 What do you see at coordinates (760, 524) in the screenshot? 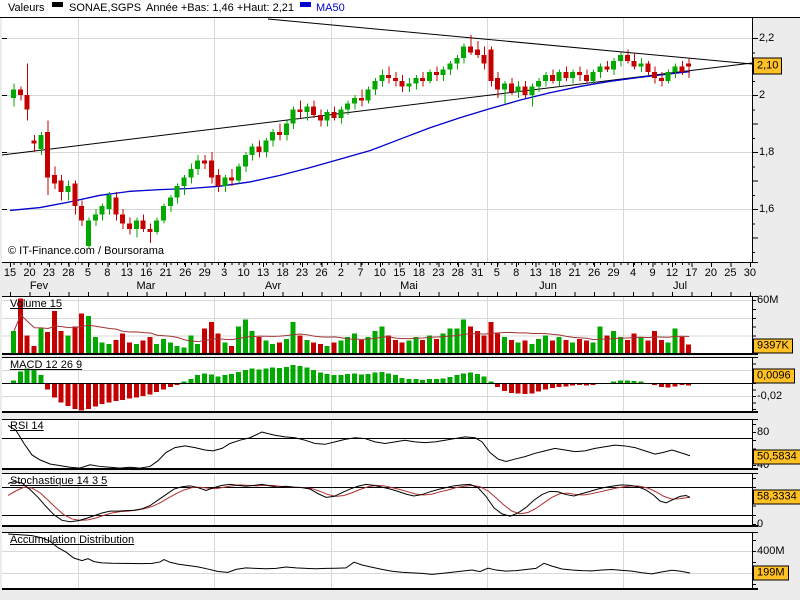
I see `stoch-axis-label: 0` at bounding box center [760, 524].